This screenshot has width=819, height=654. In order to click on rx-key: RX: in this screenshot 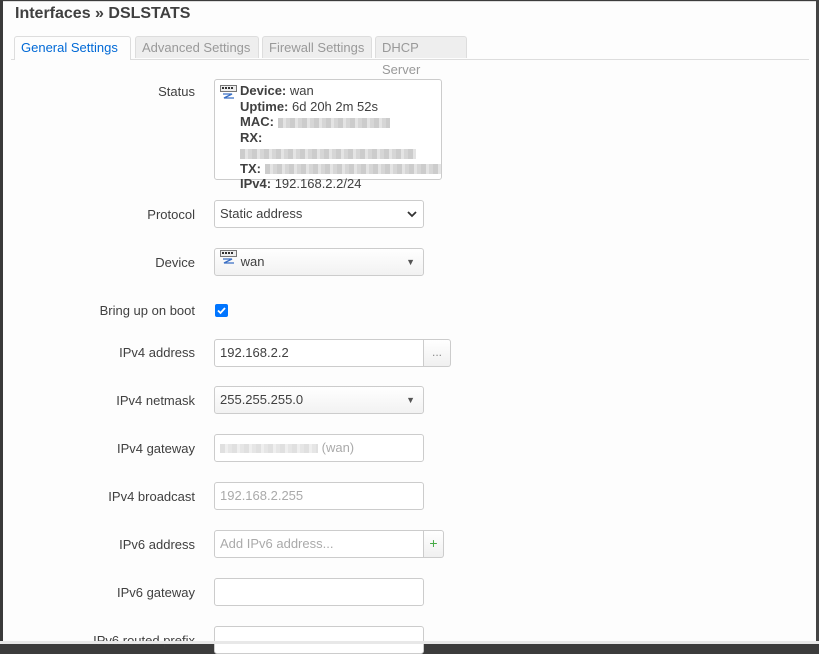, I will do `click(251, 137)`.